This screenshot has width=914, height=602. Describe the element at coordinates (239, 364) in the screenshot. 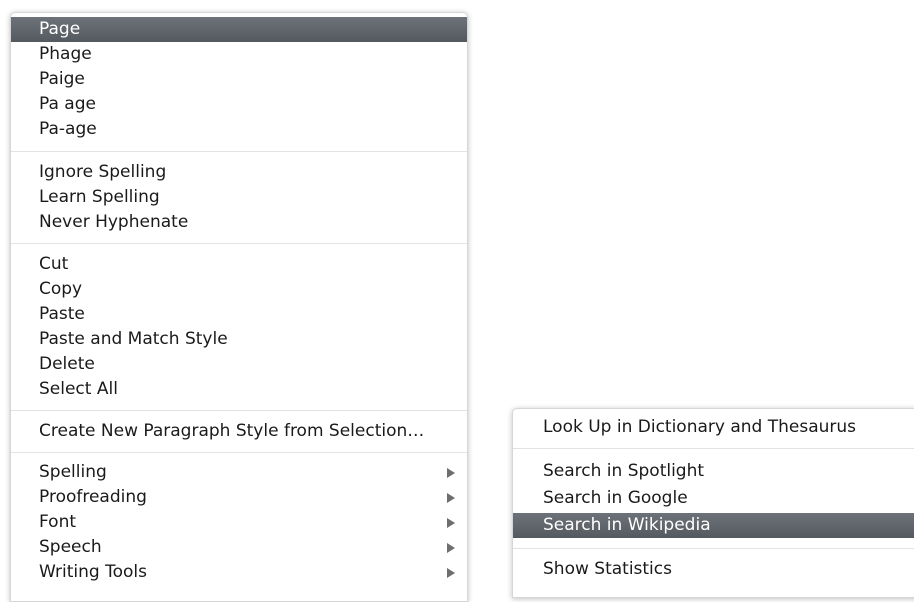

I see `menu-item-delete: Delete` at that location.